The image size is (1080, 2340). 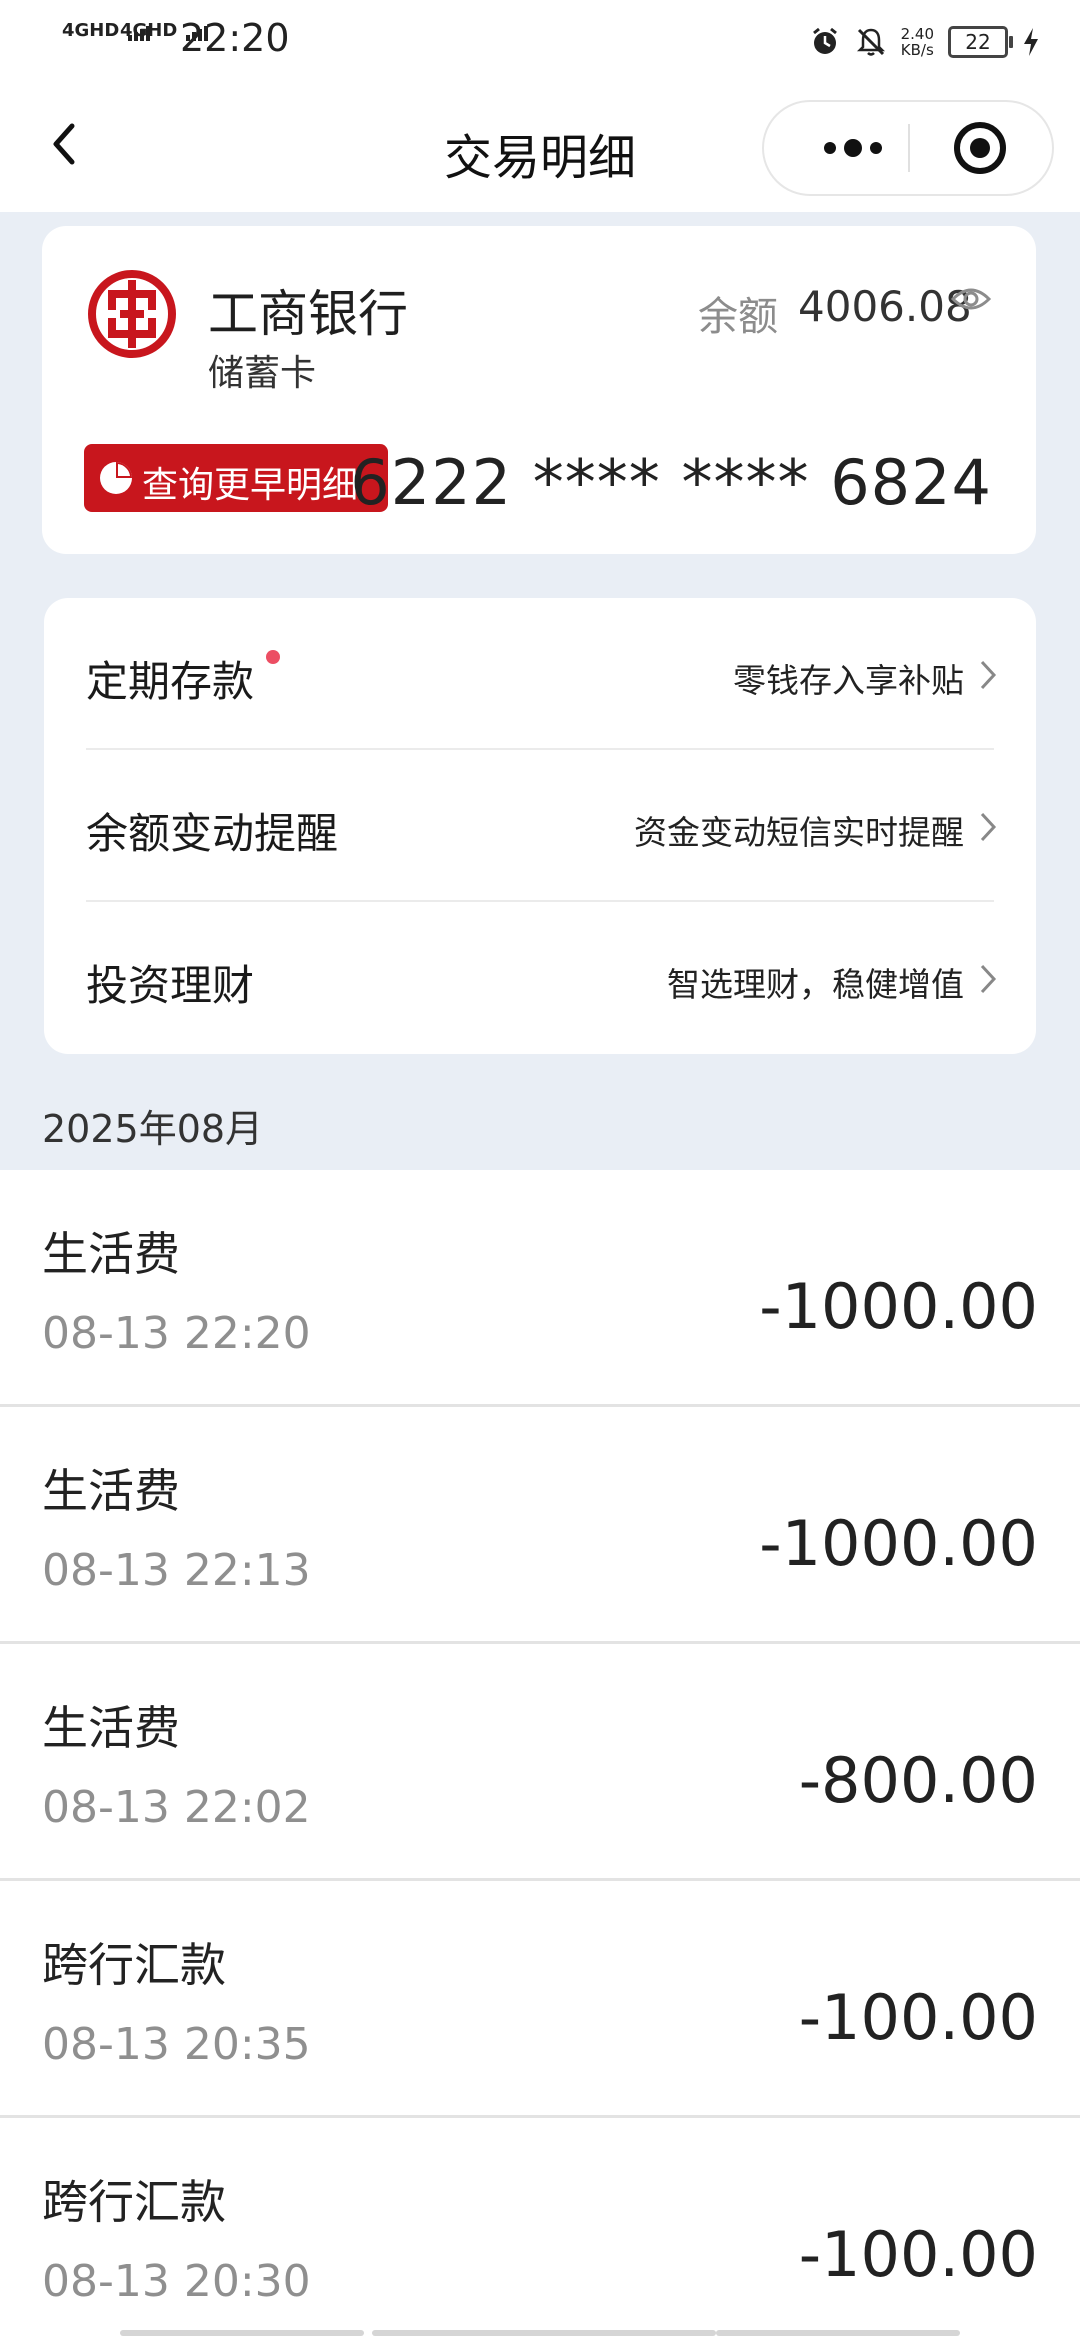 What do you see at coordinates (971, 299) in the screenshot?
I see `eye-icon` at bounding box center [971, 299].